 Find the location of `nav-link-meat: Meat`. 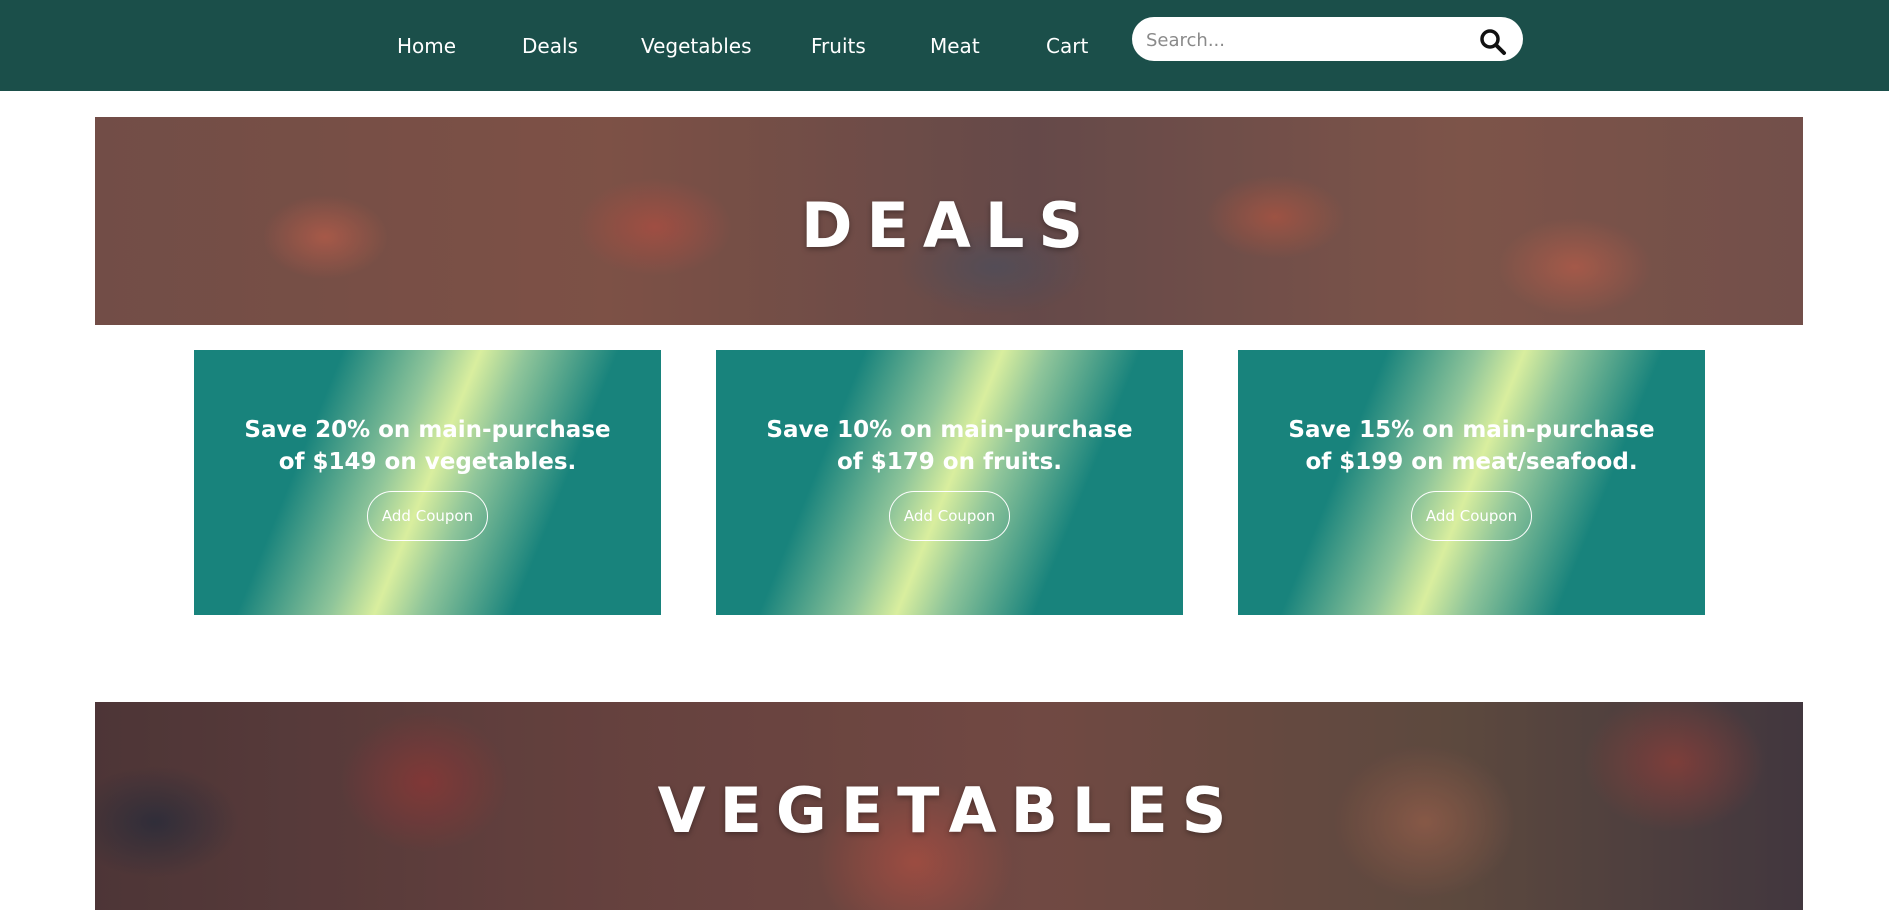

nav-link-meat: Meat is located at coordinates (955, 46).